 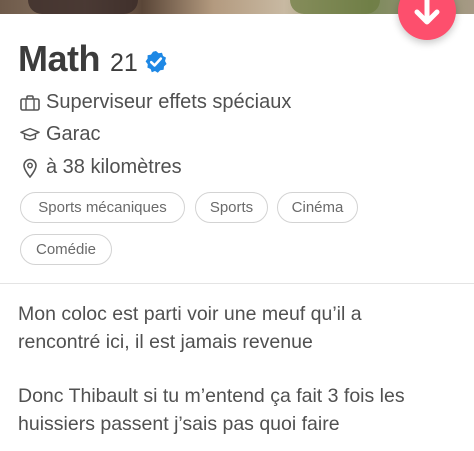 What do you see at coordinates (317, 207) in the screenshot?
I see `interest-chip: Cinéma` at bounding box center [317, 207].